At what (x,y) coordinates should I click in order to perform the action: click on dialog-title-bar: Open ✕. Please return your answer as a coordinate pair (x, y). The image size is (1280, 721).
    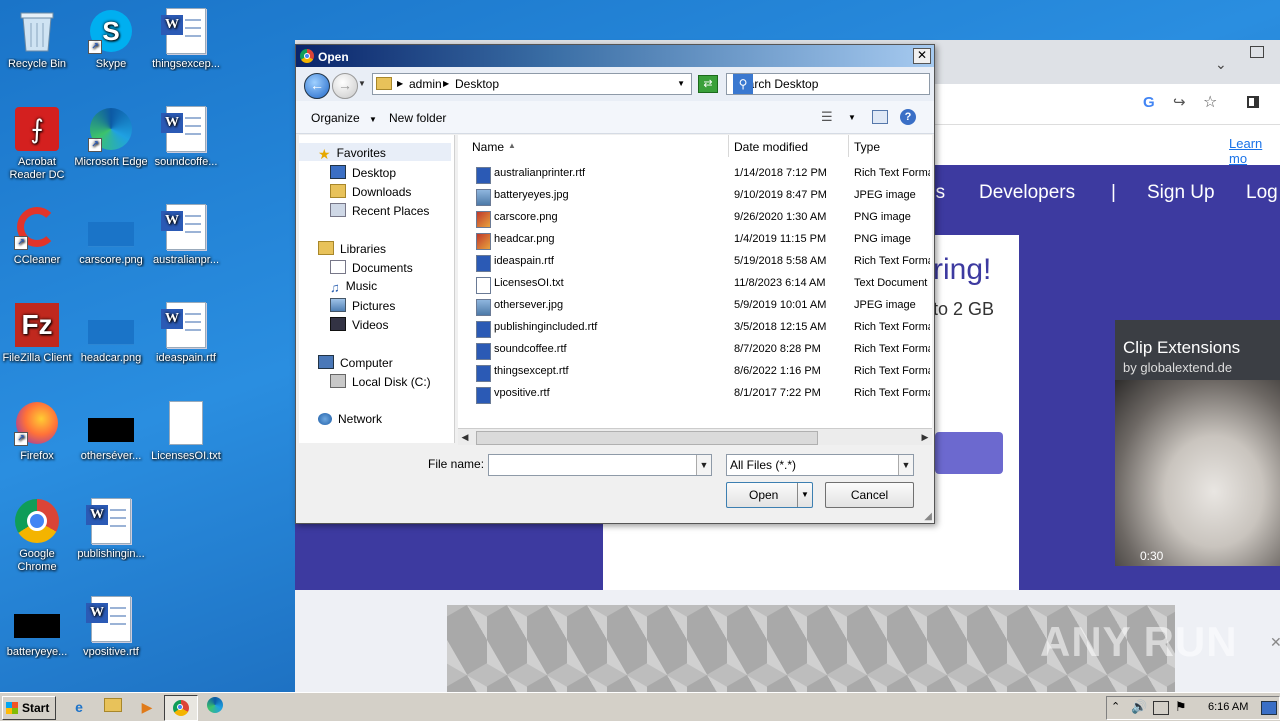
    Looking at the image, I should click on (615, 56).